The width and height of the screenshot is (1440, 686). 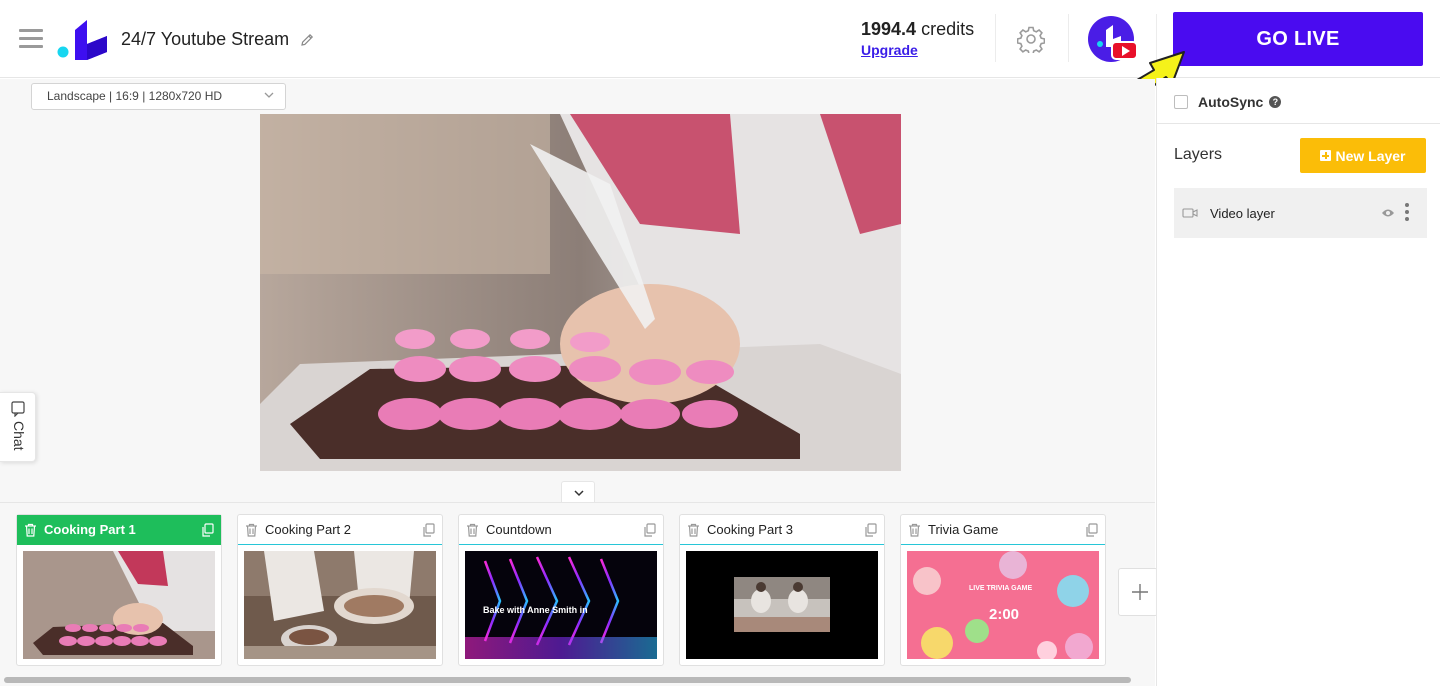 I want to click on panel-divider, so click(x=1298, y=123).